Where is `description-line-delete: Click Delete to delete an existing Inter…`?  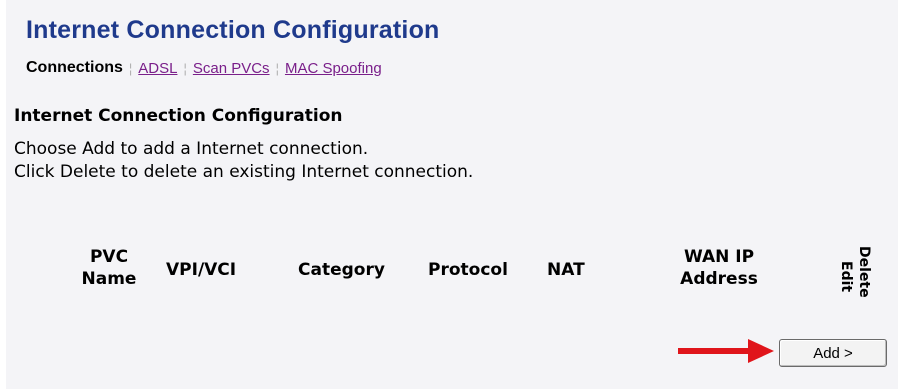
description-line-delete: Click Delete to delete an existing Inter… is located at coordinates (244, 172).